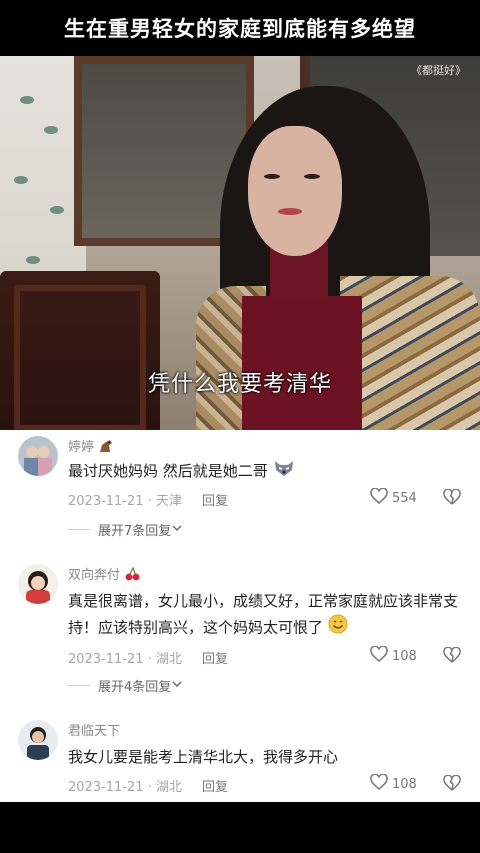 The width and height of the screenshot is (480, 853). I want to click on comment-username: 君临天下, so click(94, 729).